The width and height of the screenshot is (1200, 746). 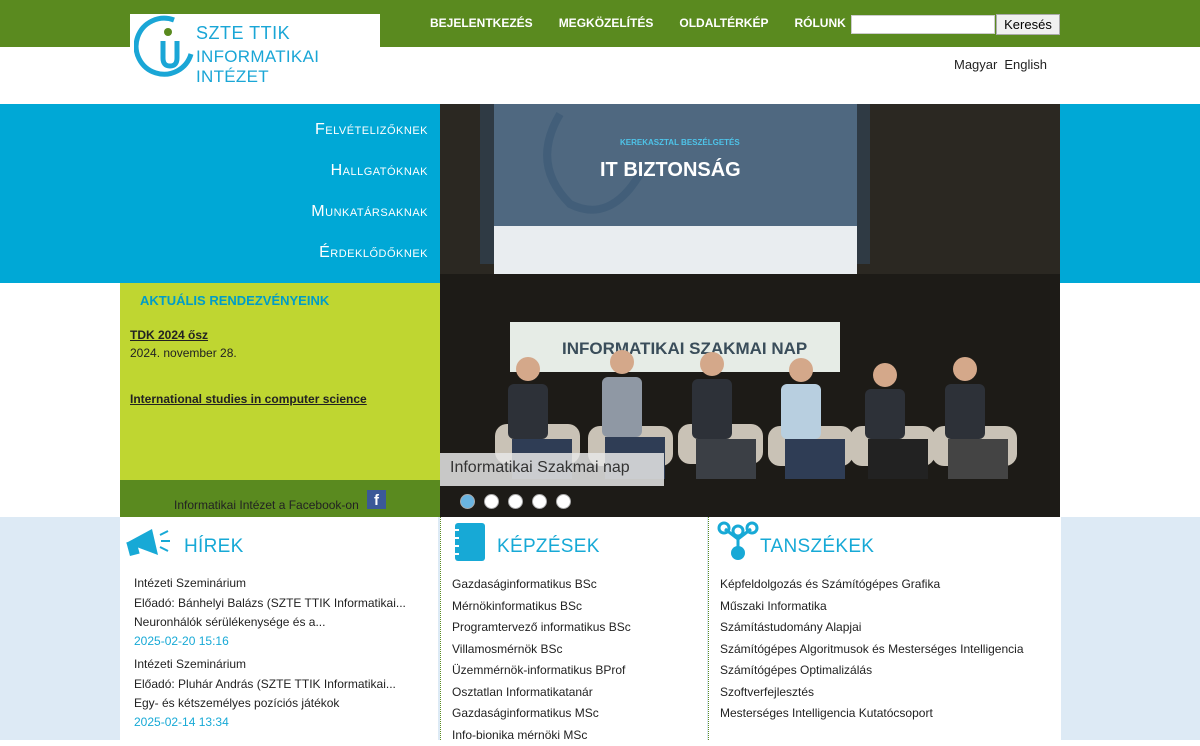 What do you see at coordinates (288, 67) in the screenshot?
I see `logo-line2: INFORMATIKAI INTÉZET` at bounding box center [288, 67].